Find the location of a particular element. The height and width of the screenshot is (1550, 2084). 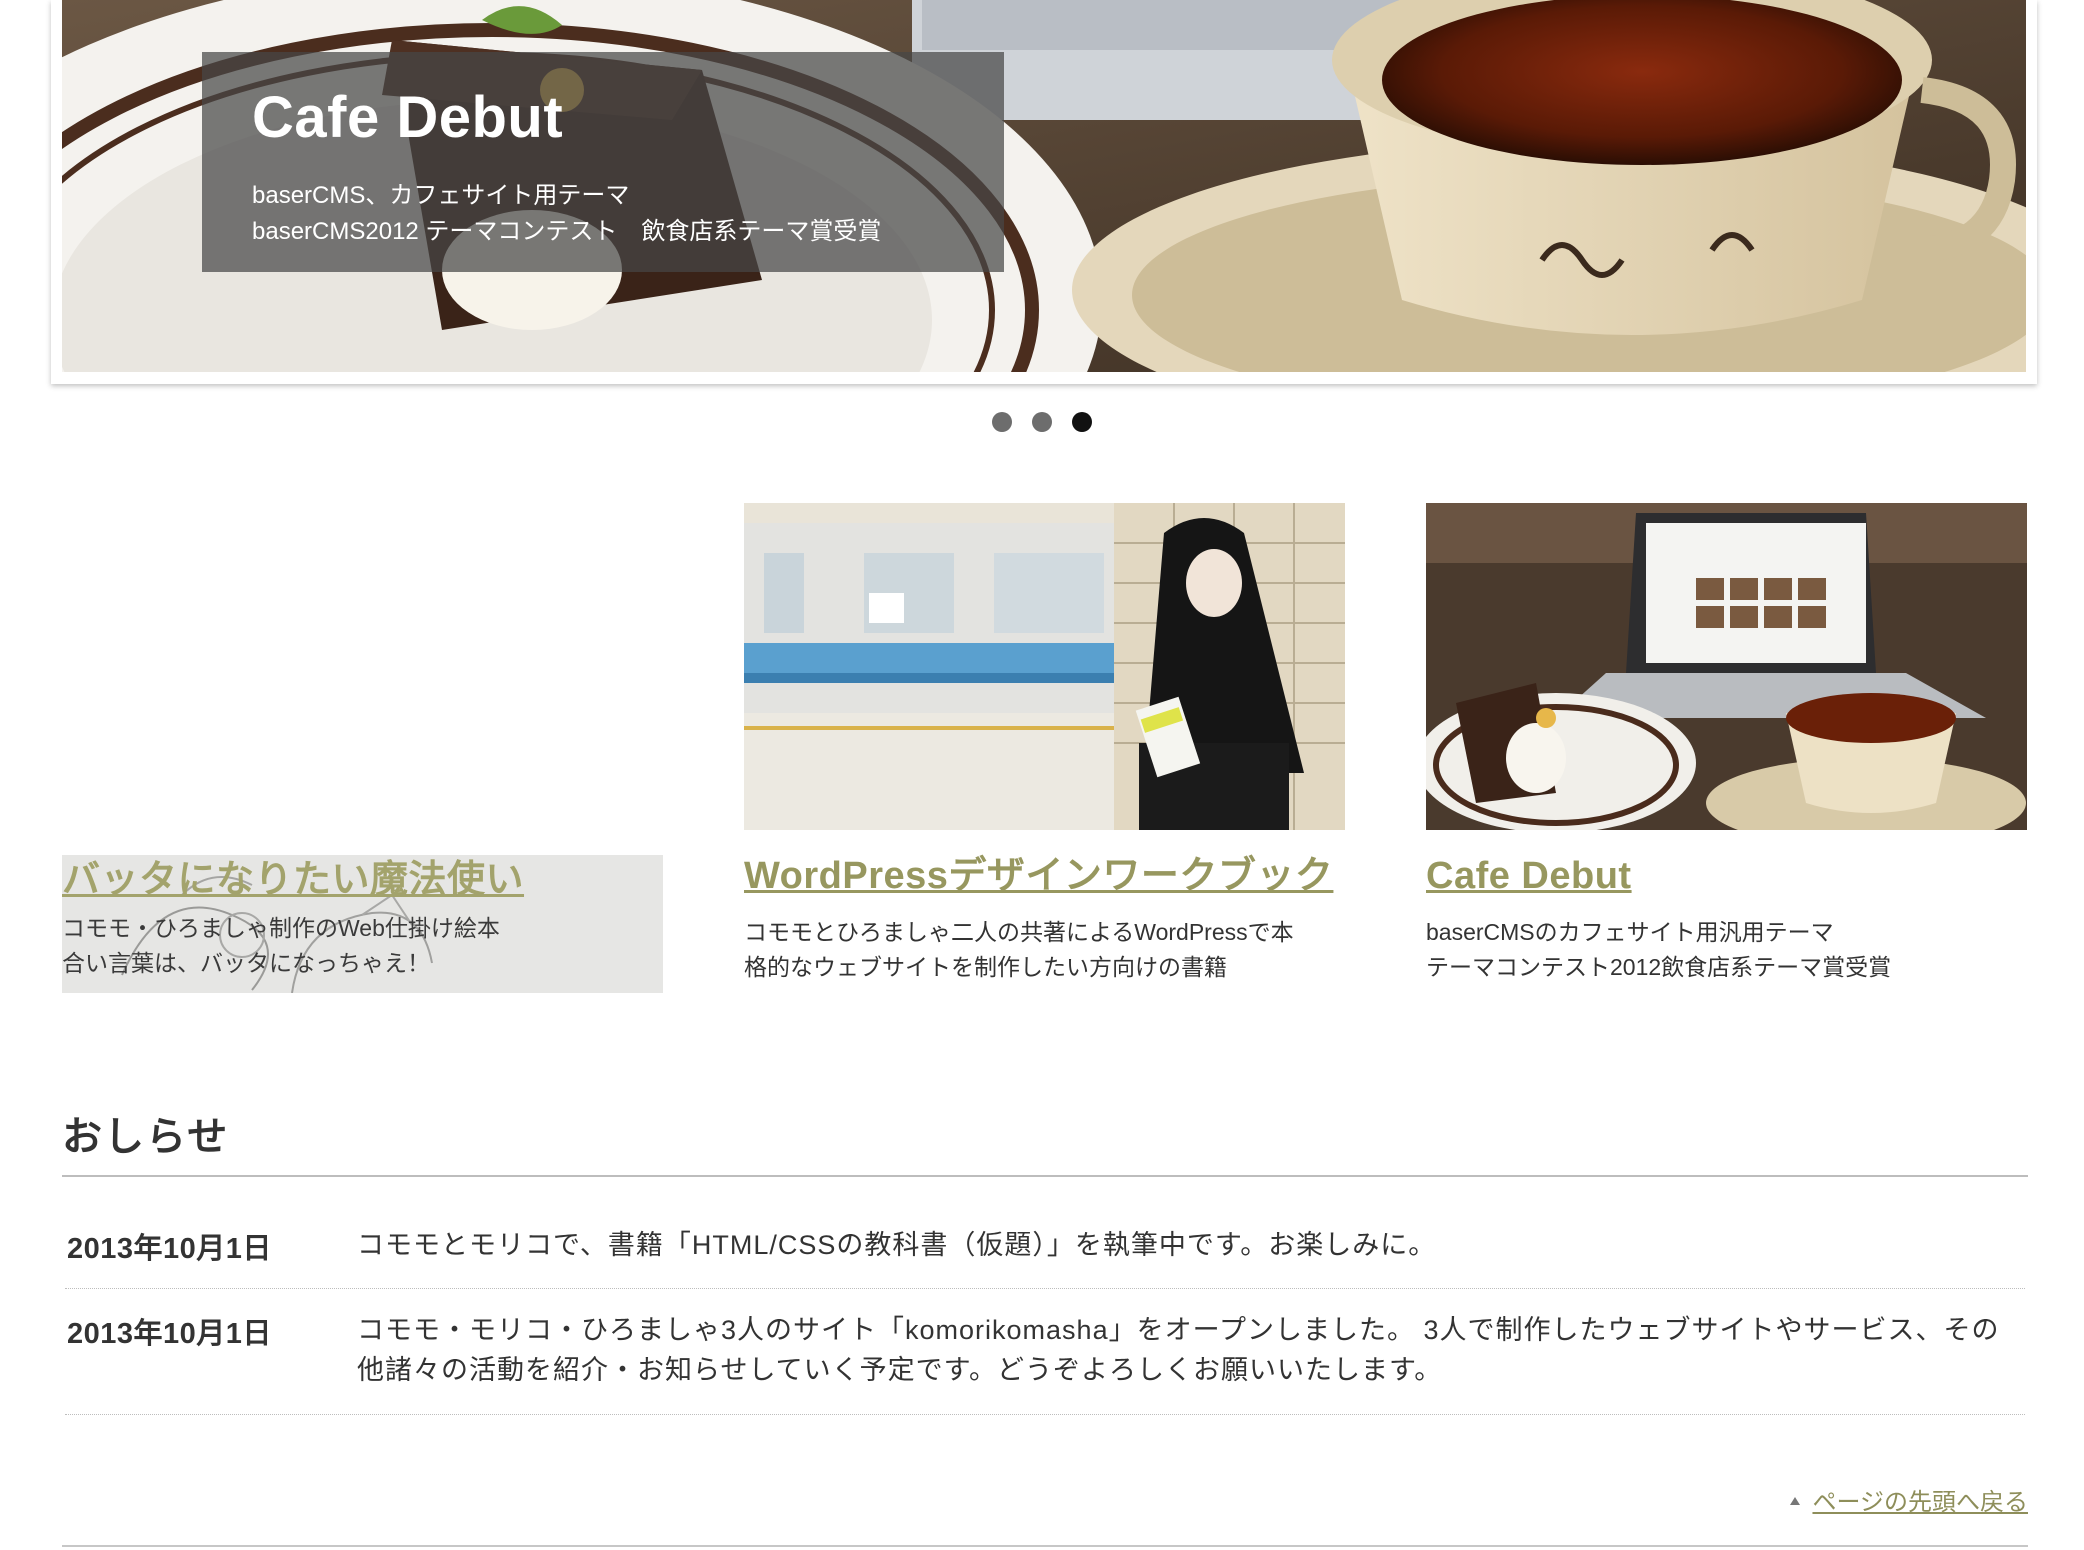

hero-caption-line: baserCMS、カフェサイト用テーマ is located at coordinates (441, 195).